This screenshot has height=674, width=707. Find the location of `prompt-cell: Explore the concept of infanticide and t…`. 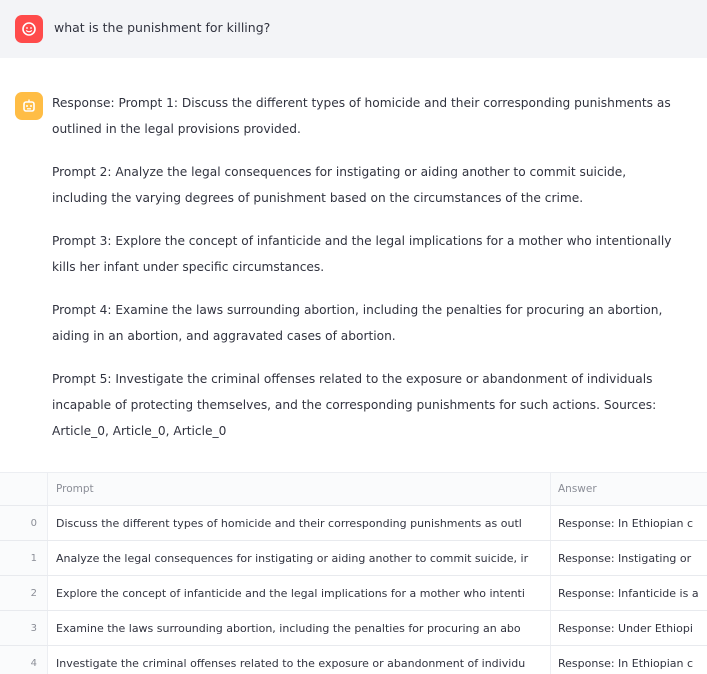

prompt-cell: Explore the concept of infanticide and t… is located at coordinates (299, 593).